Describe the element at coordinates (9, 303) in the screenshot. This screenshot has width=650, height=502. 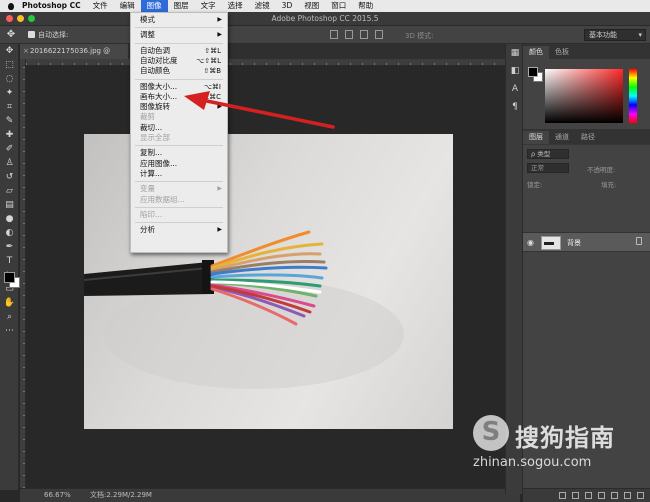
I see `hand-icon: ✋` at that location.